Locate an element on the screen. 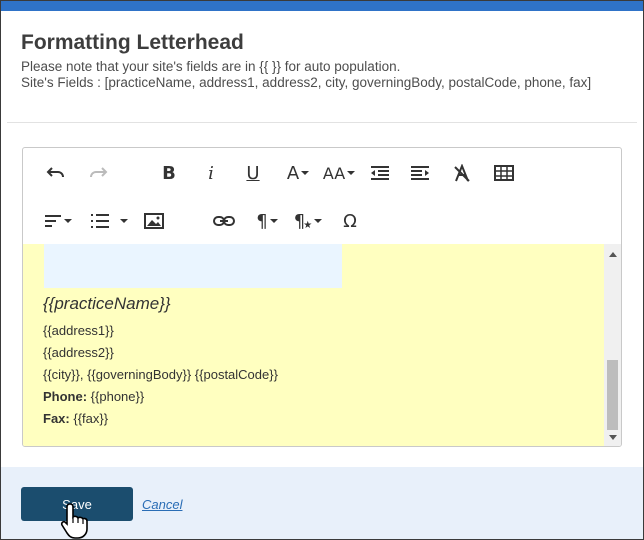 Image resolution: width=644 pixels, height=540 pixels. bold-icon: B is located at coordinates (169, 173).